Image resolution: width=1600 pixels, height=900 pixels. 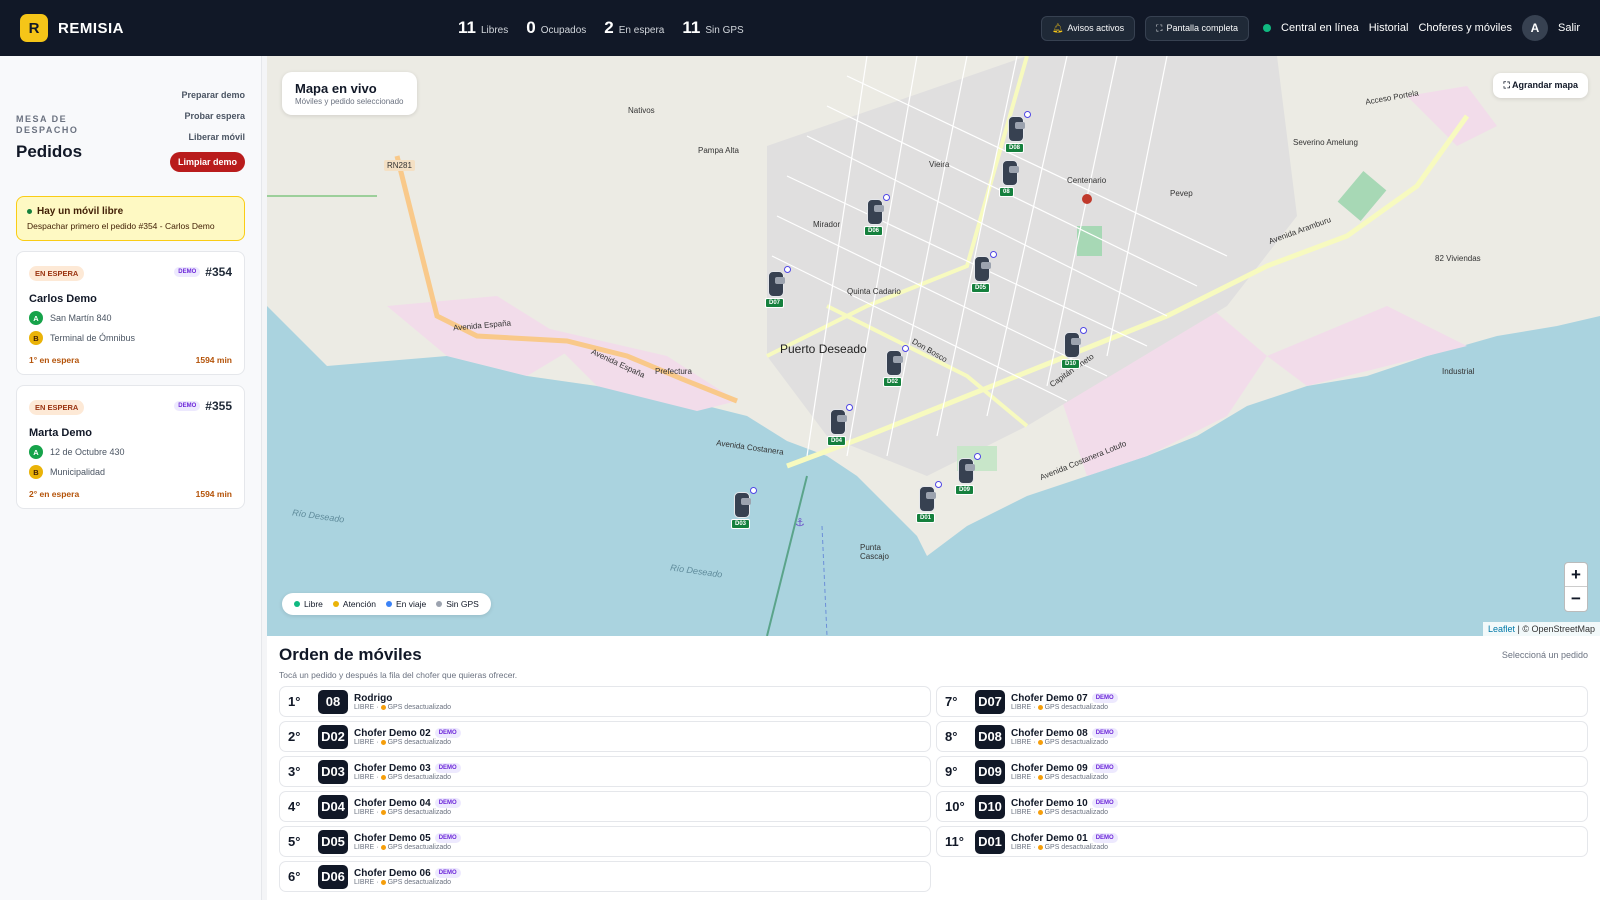 I want to click on map-label: 82 Viviendas, so click(x=1458, y=258).